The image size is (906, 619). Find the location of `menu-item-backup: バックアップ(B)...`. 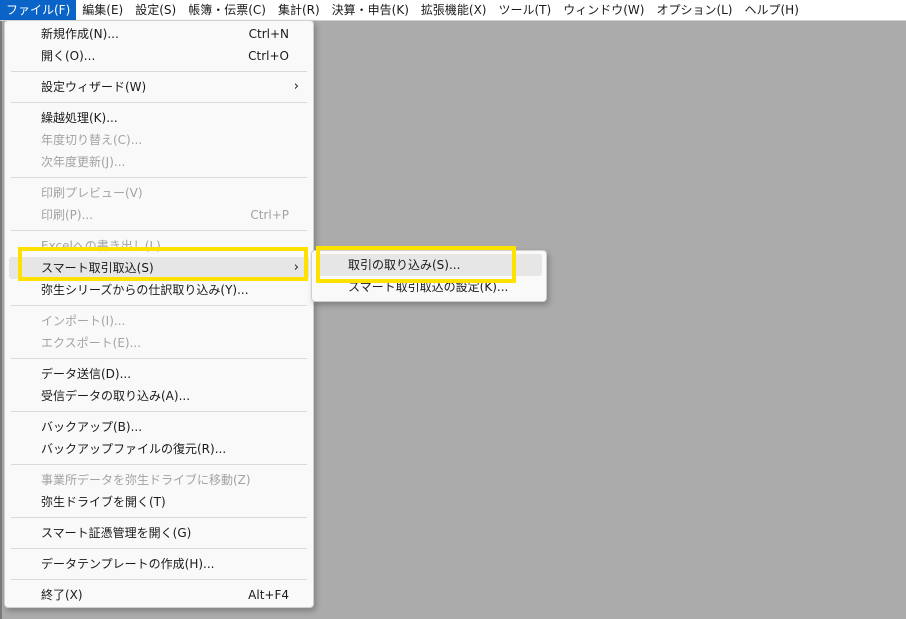

menu-item-backup: バックアップ(B)... is located at coordinates (159, 427).